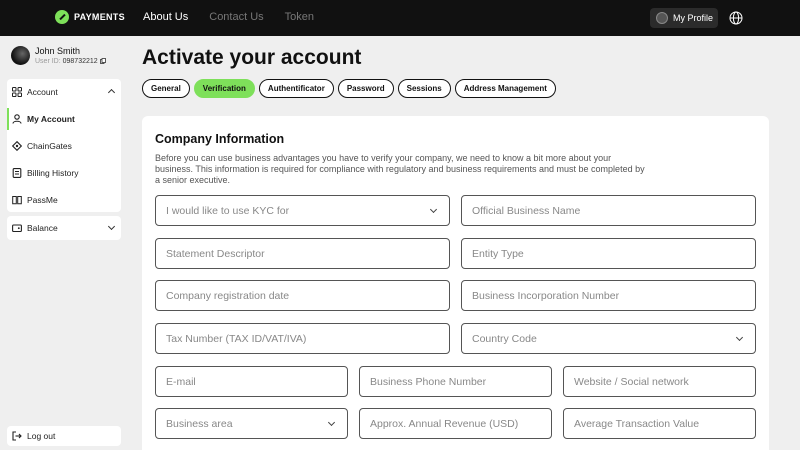 Image resolution: width=800 pixels, height=450 pixels. I want to click on statement-descriptor-field: Statement Descriptor, so click(302, 253).